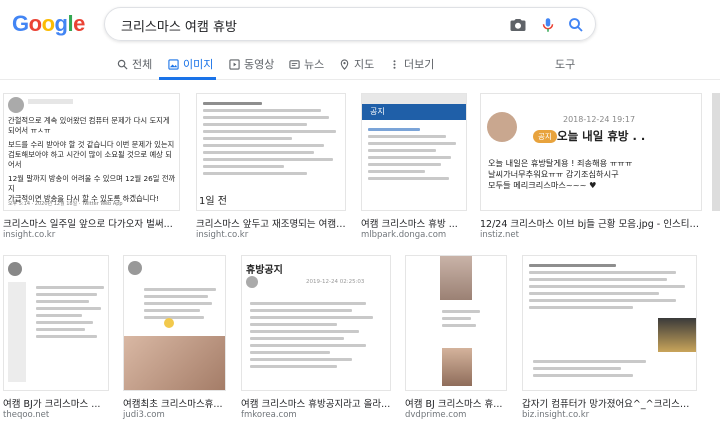 This screenshot has width=720, height=431. I want to click on result-site: judi3.com, so click(144, 415).